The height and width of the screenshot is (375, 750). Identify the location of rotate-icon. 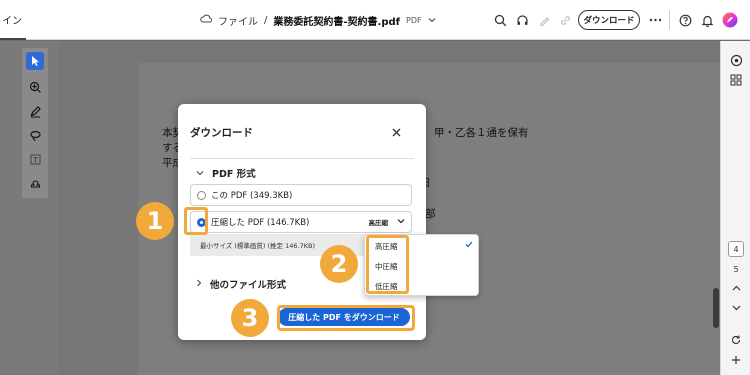
(736, 340).